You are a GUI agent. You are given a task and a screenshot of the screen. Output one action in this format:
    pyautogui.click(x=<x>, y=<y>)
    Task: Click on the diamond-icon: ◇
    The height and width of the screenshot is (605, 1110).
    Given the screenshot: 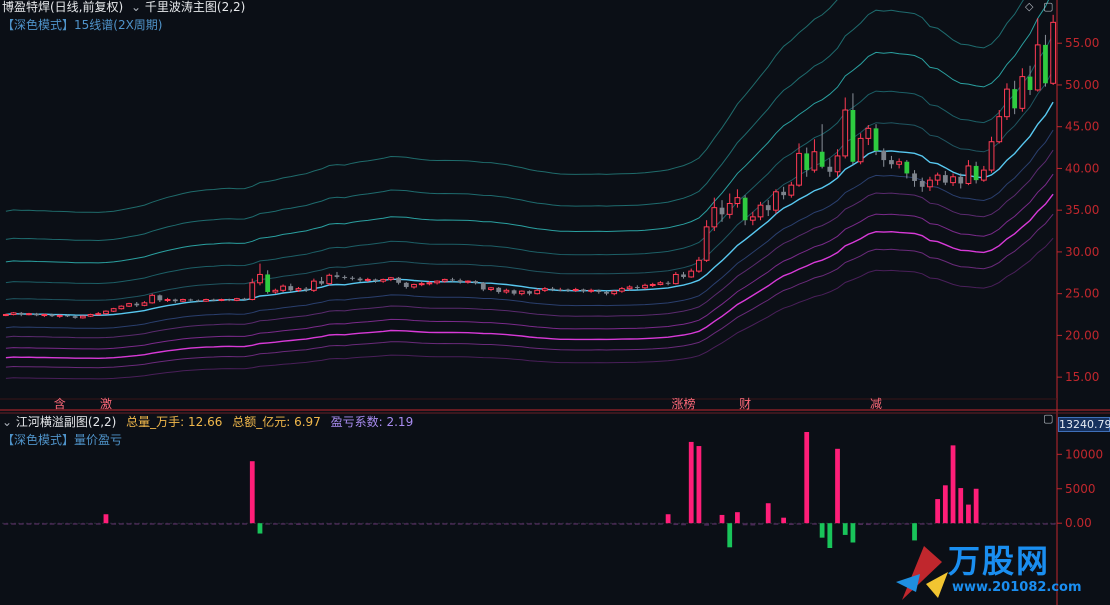 What is the action you would take?
    pyautogui.click(x=1029, y=6)
    